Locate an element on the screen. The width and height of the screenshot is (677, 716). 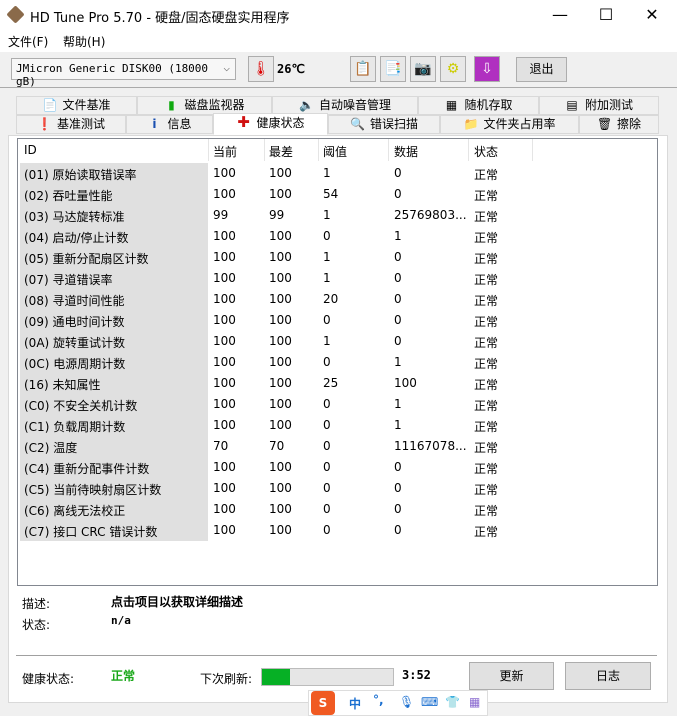
ime-lang: 中 is located at coordinates (355, 703).